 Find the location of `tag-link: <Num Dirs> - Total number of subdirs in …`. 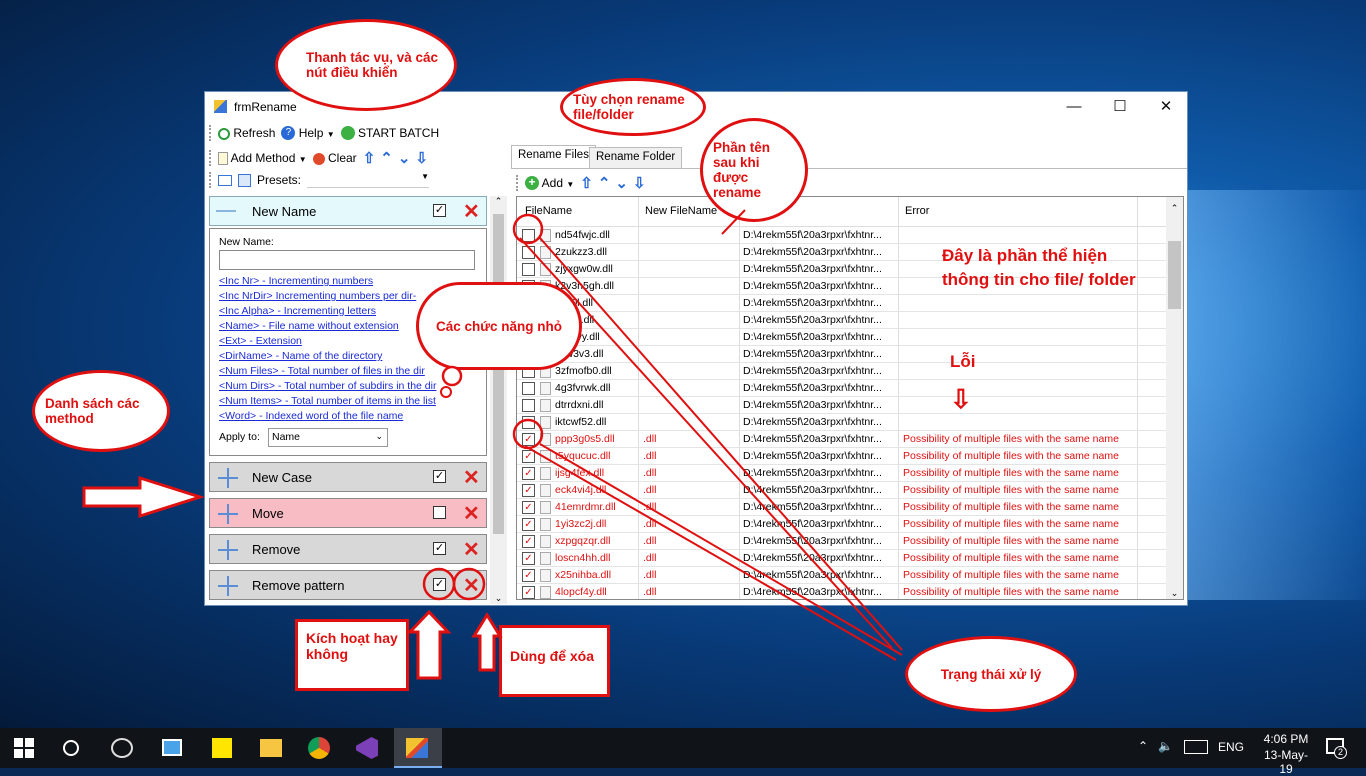

tag-link: <Num Dirs> - Total number of subdirs in … is located at coordinates (327, 386).